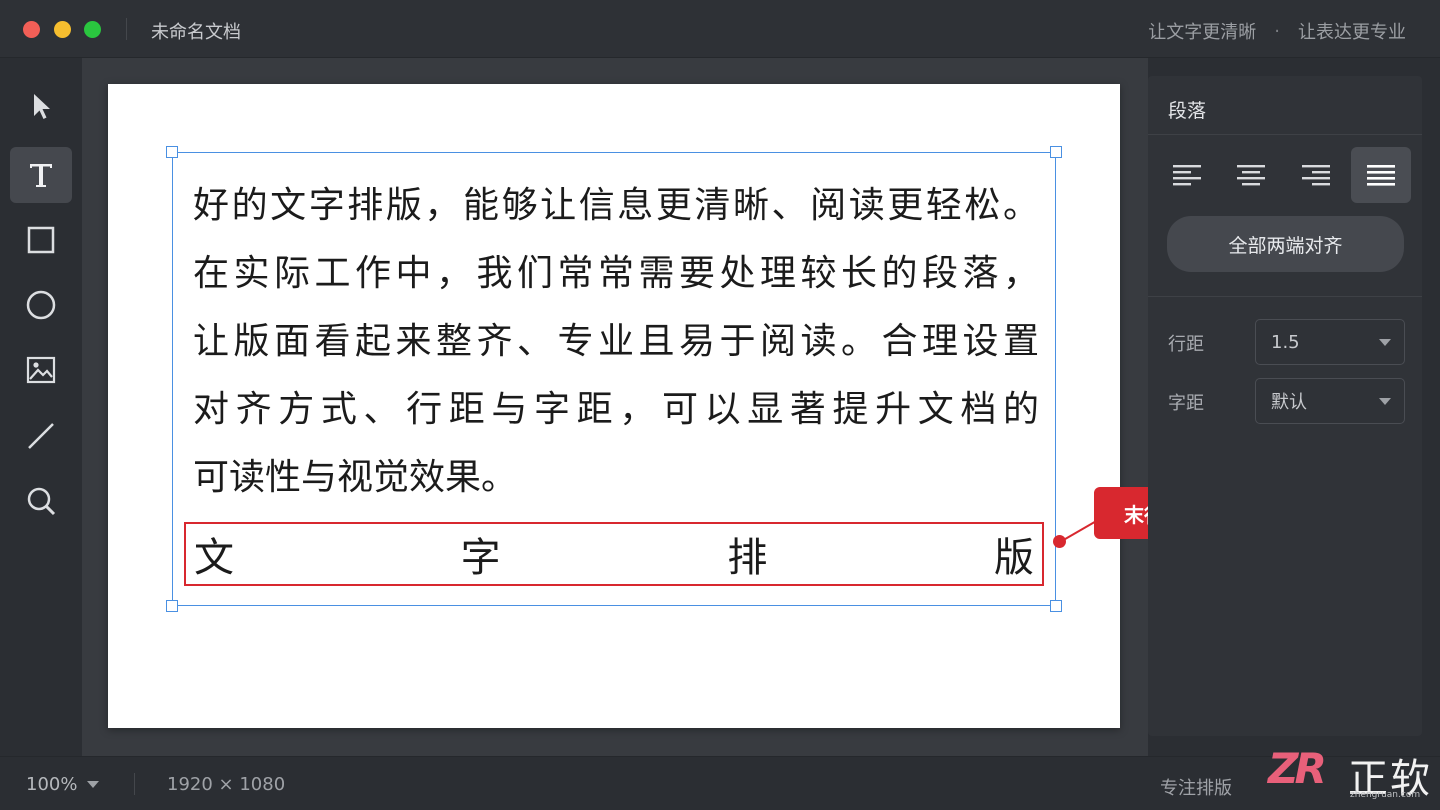 The width and height of the screenshot is (1440, 810). I want to click on align-left-button, so click(1187, 175).